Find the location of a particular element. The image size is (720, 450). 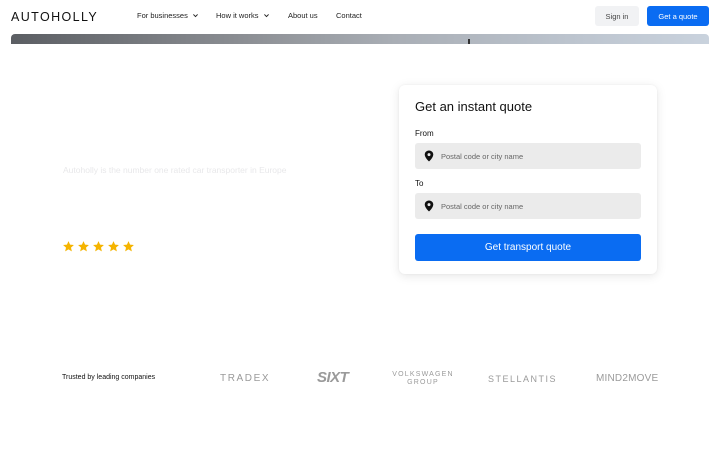

nav-for-businesses: For businesses is located at coordinates (168, 15).